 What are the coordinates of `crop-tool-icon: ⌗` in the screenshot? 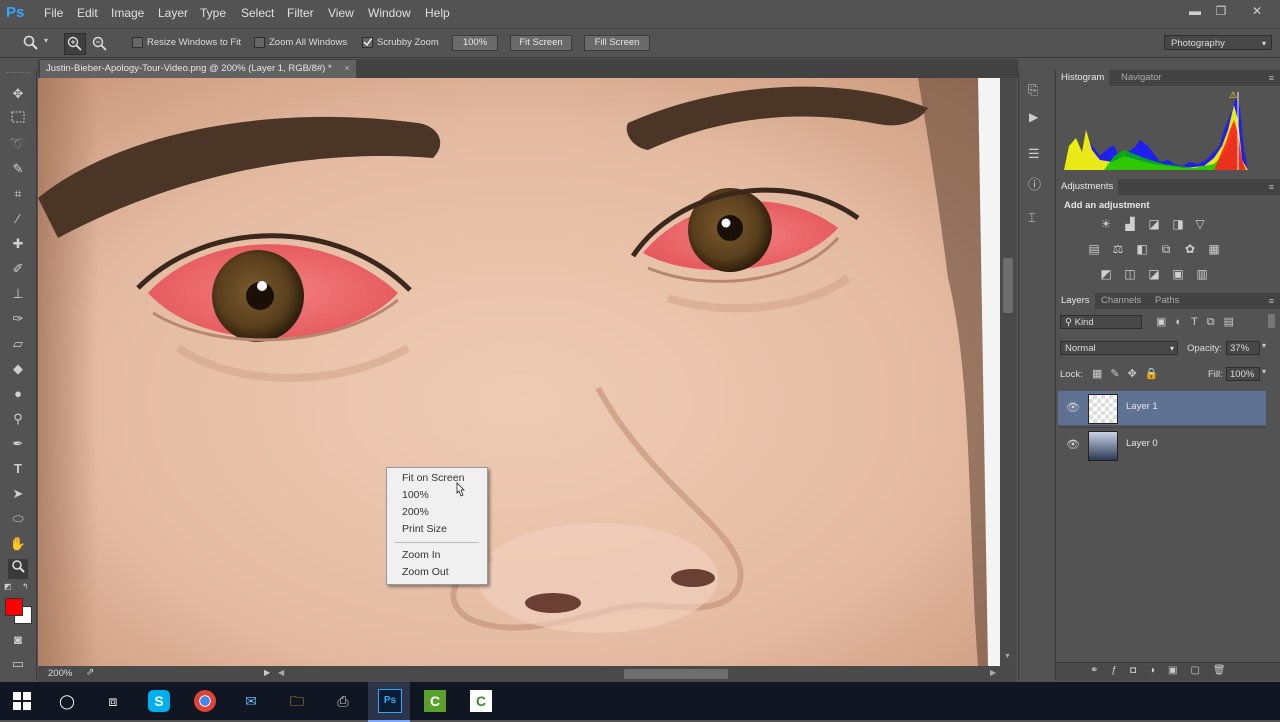 It's located at (18, 194).